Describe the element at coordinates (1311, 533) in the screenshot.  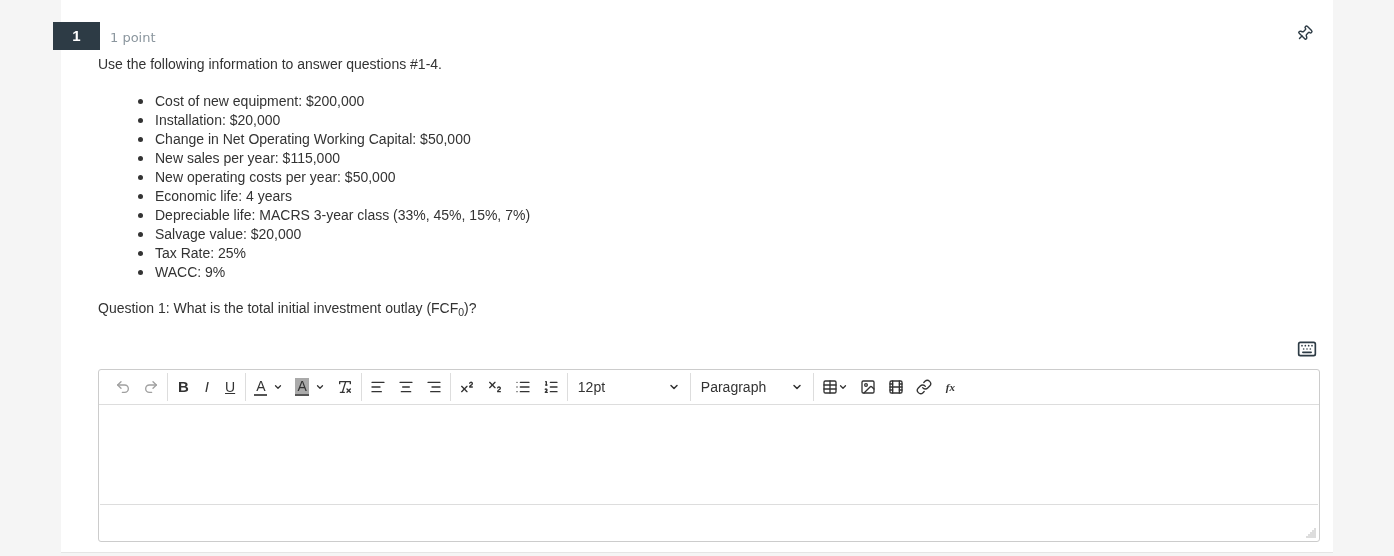
I see `resize-handle-icon` at that location.